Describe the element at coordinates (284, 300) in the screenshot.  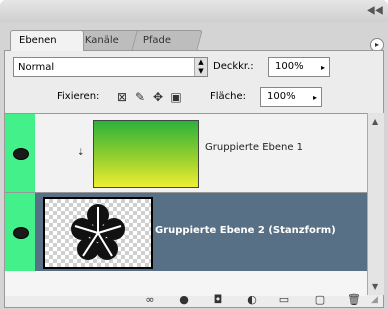
I see `new-group-folder-icon: ▭` at that location.